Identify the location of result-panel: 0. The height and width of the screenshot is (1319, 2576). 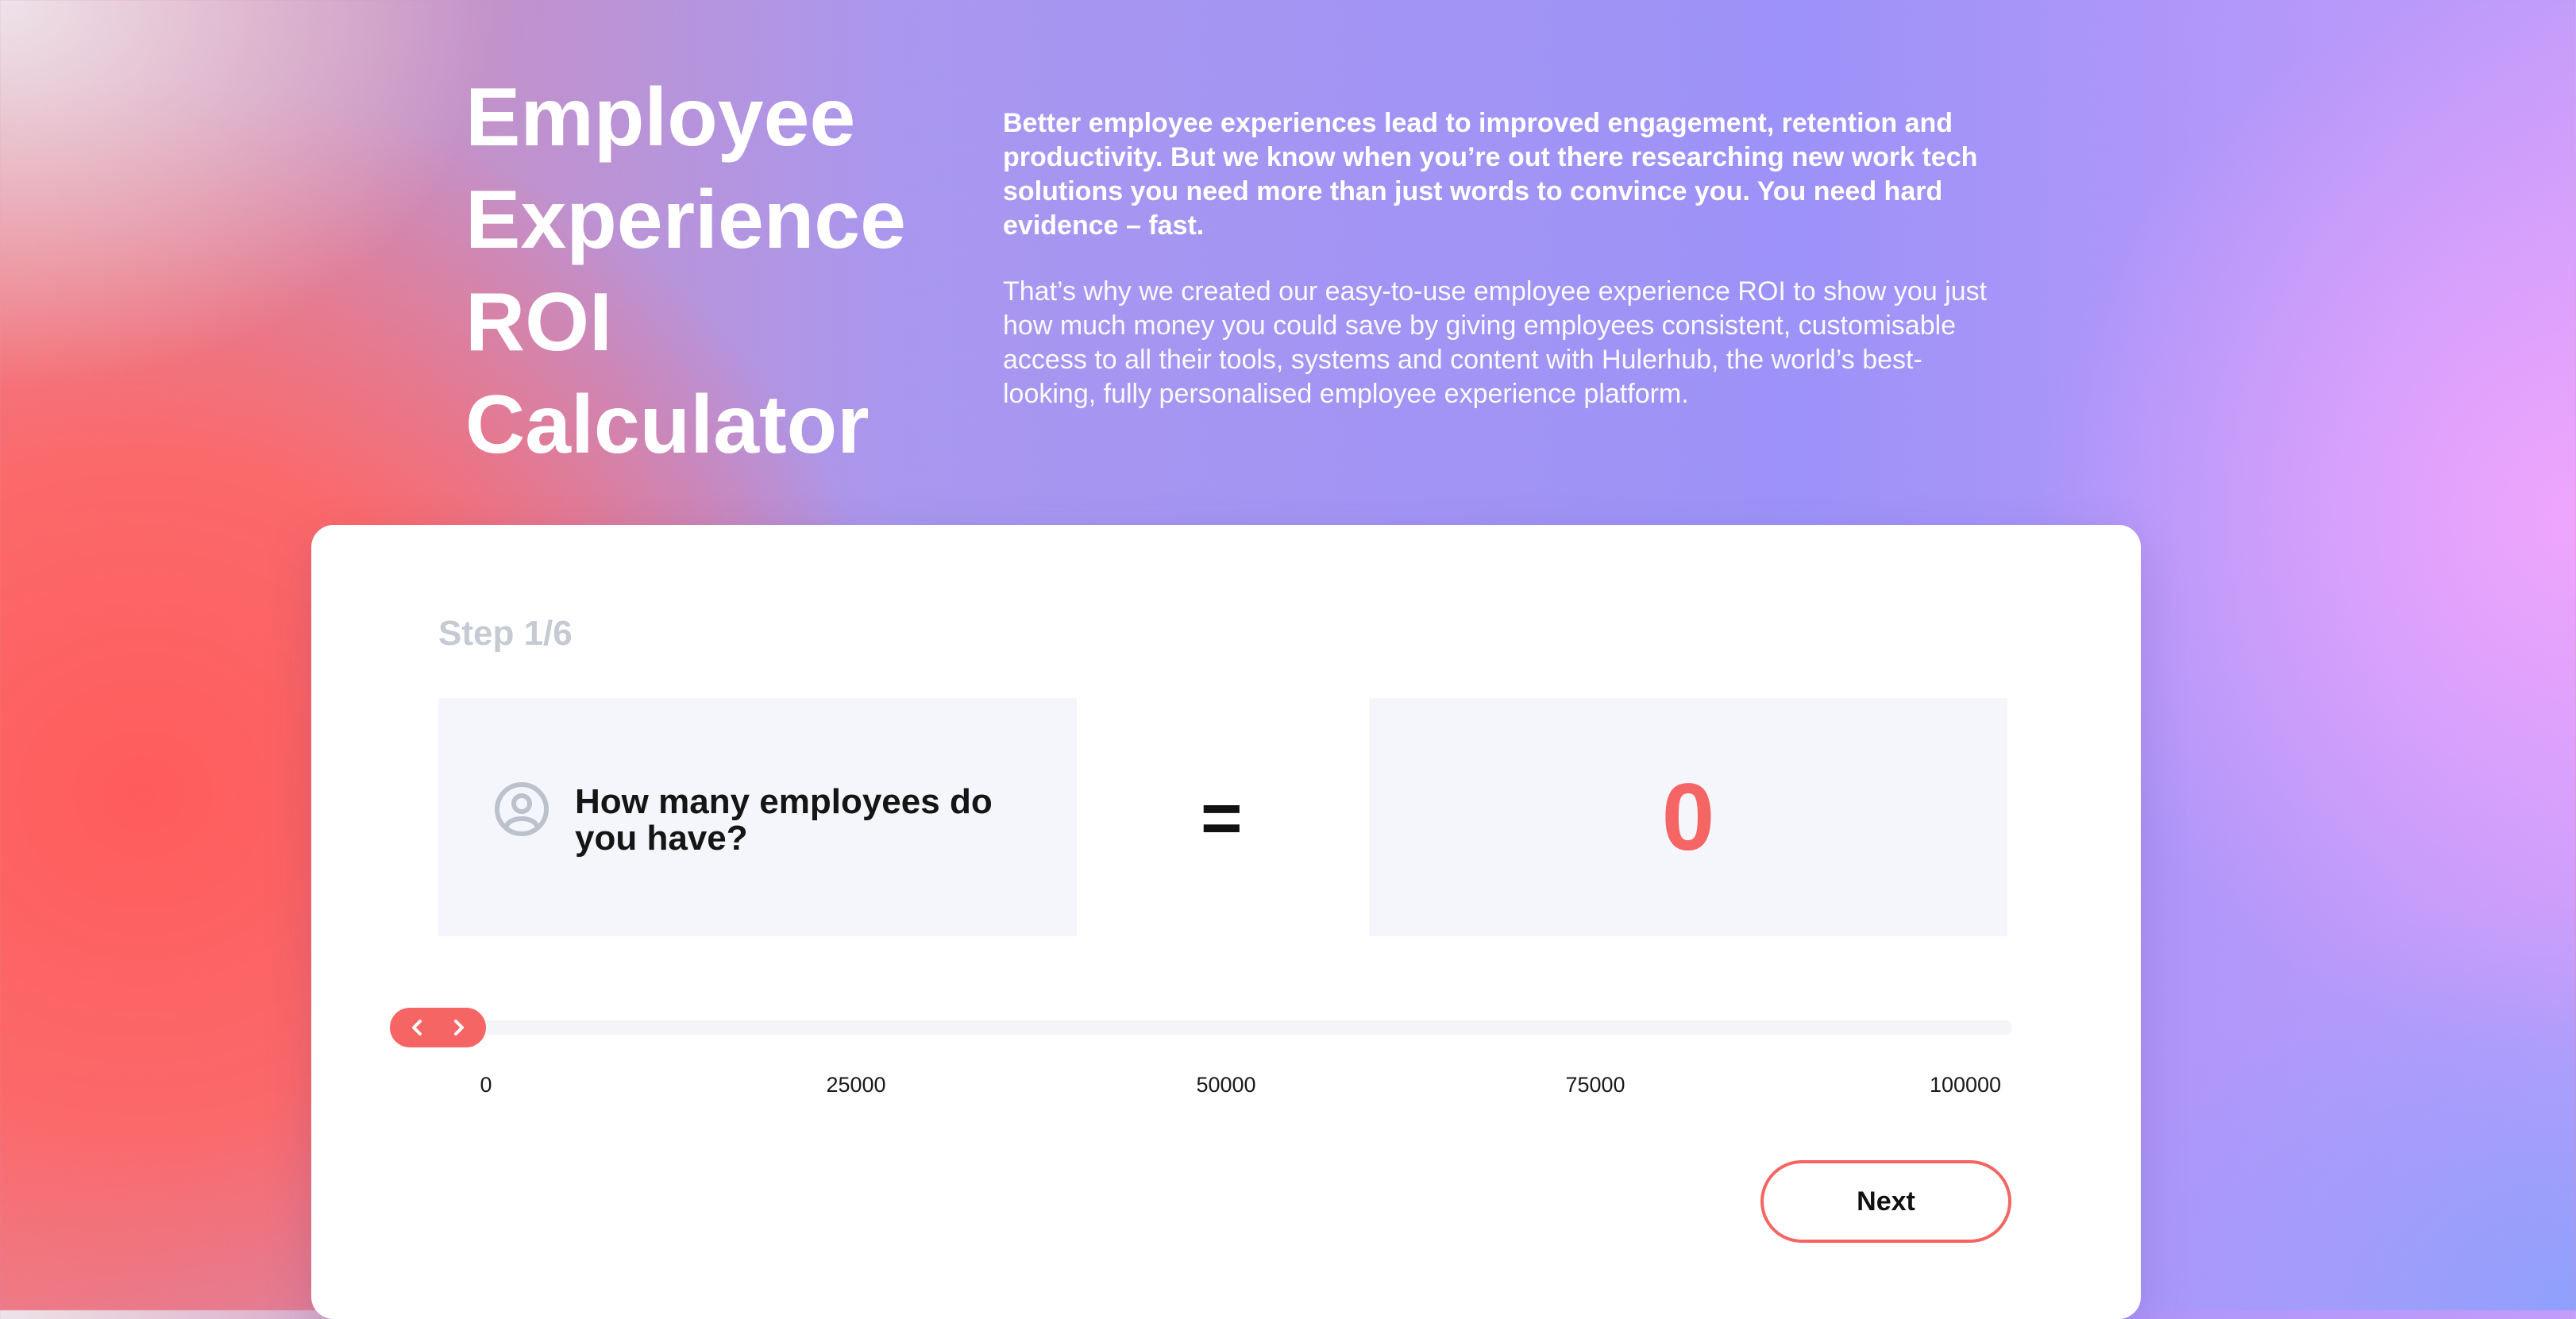
(1688, 817).